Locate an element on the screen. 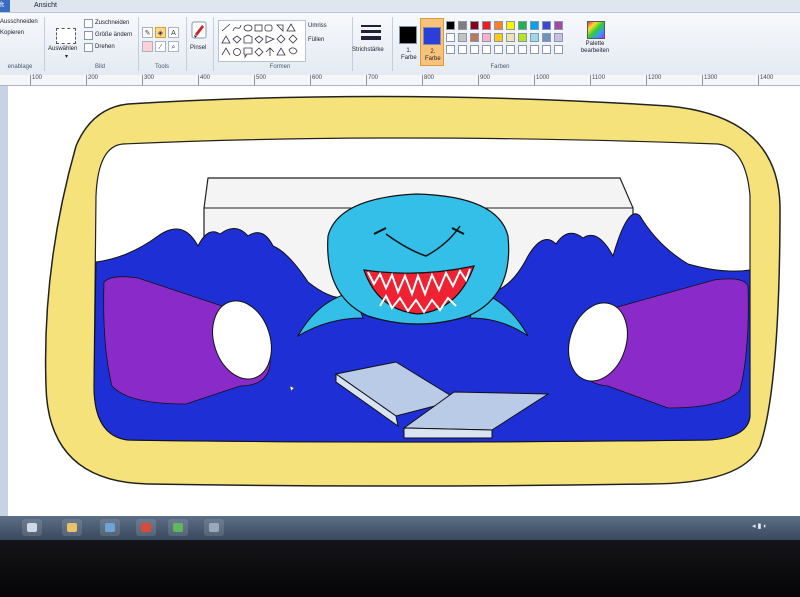  stroke-width-icon is located at coordinates (371, 33).